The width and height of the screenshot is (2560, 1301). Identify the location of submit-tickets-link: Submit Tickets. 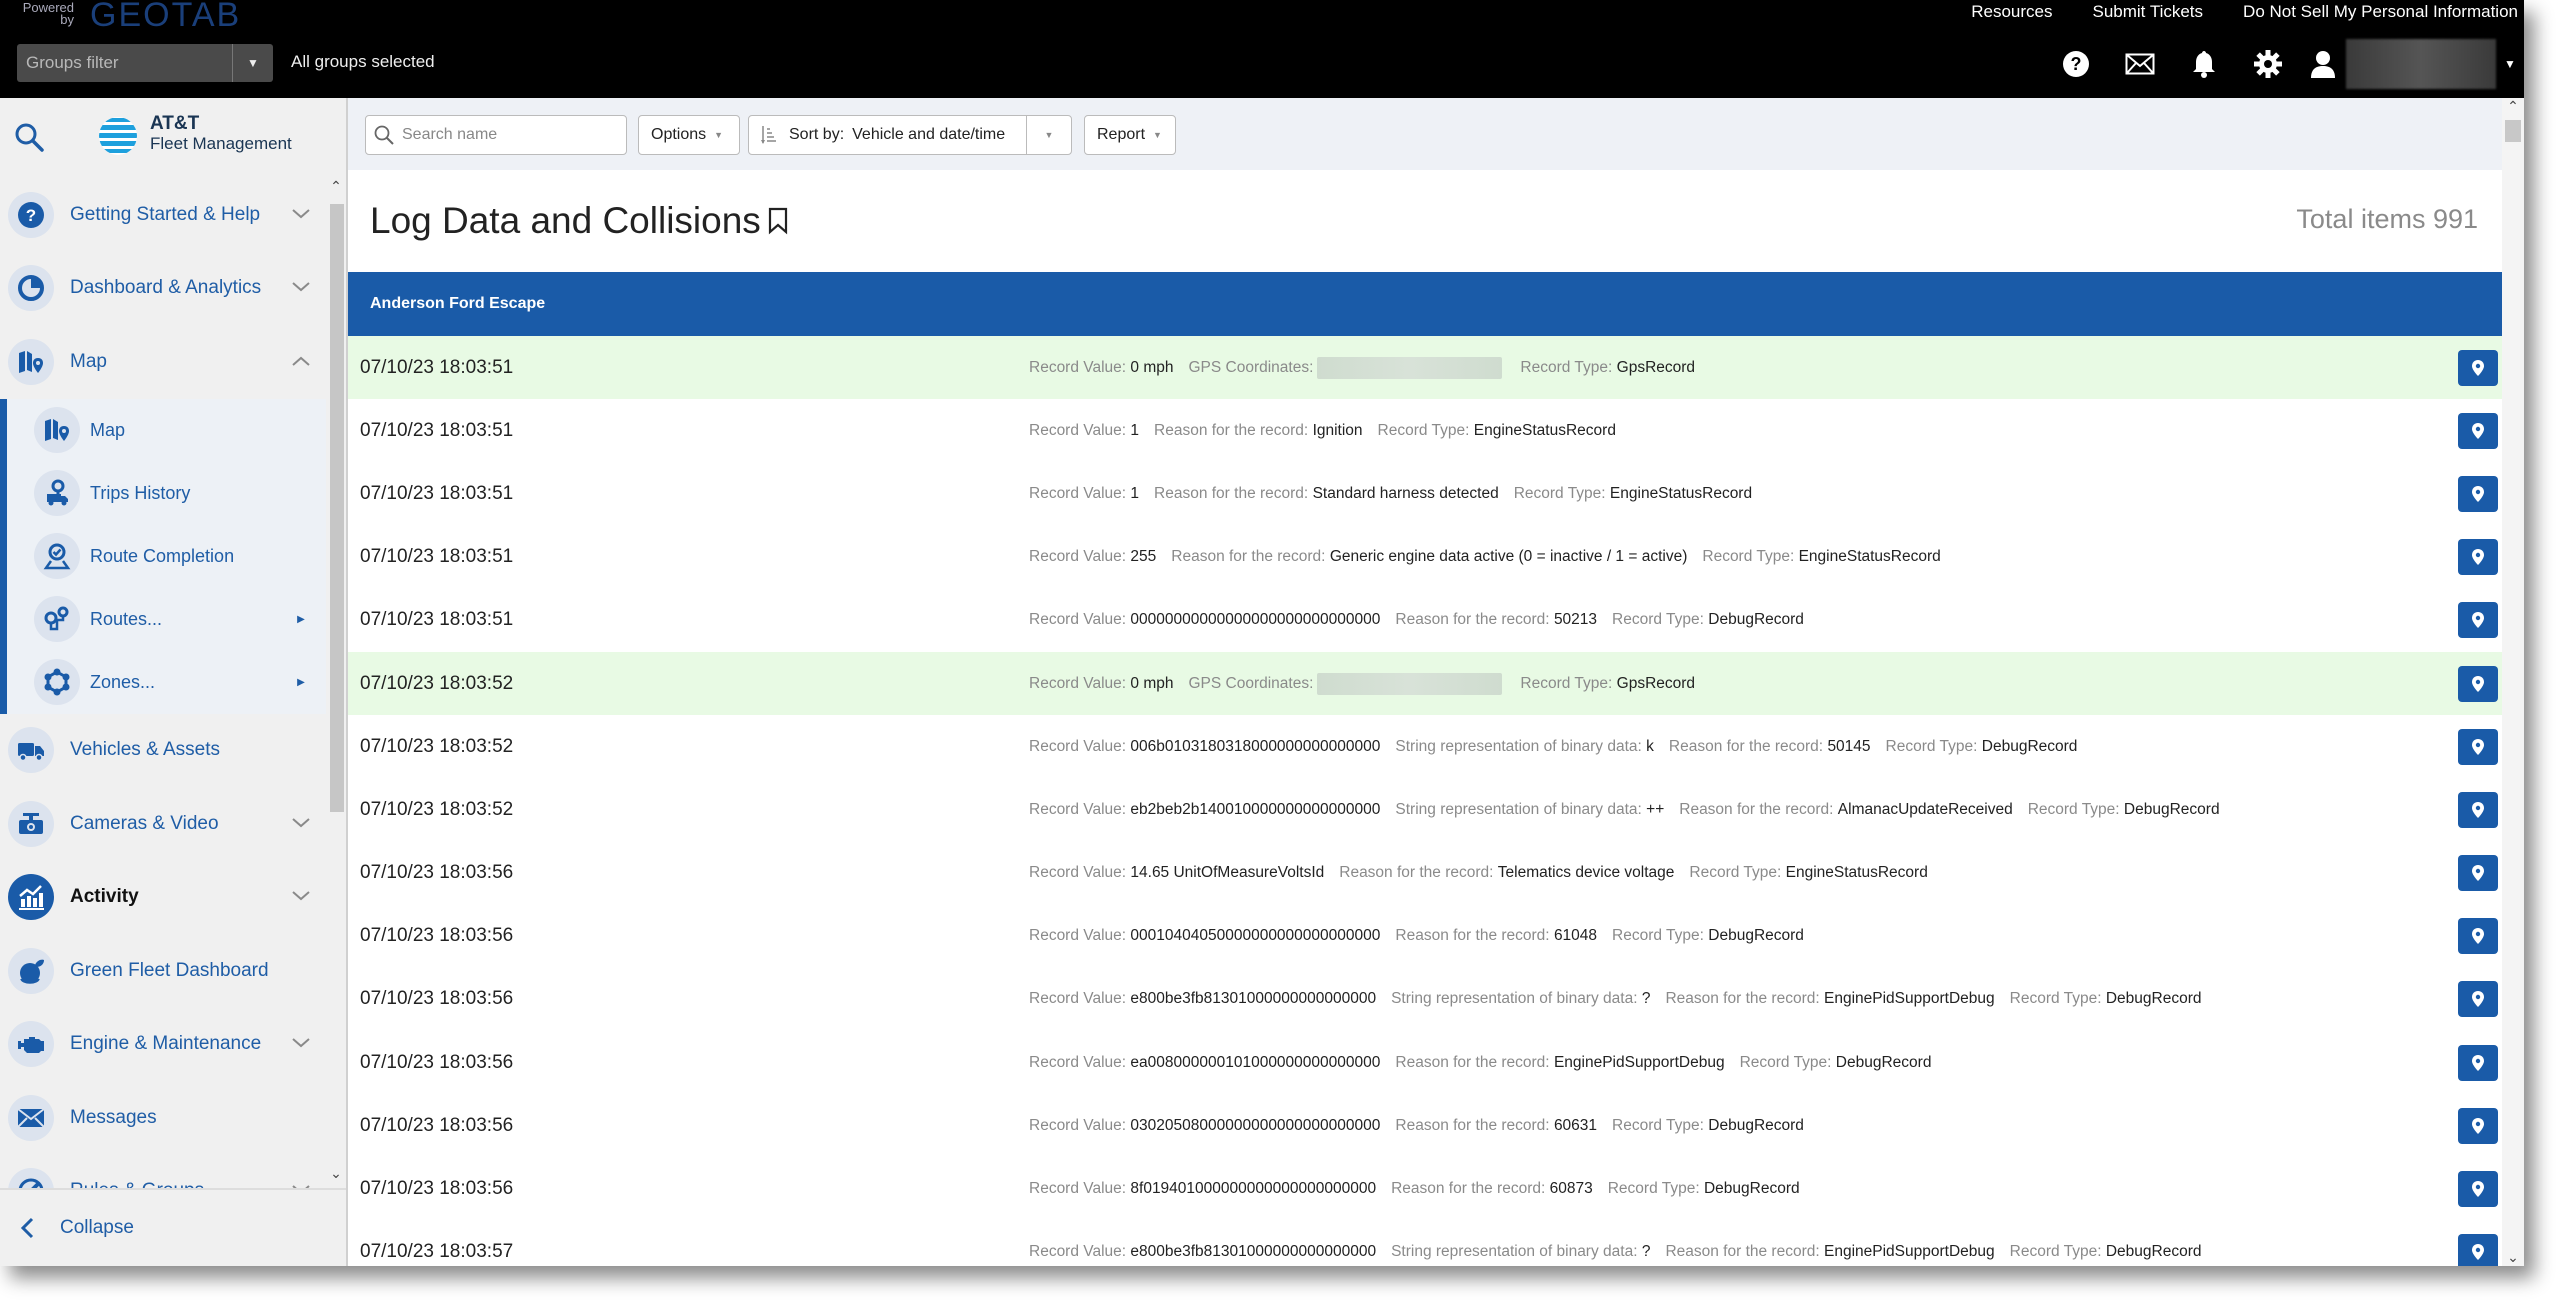
(2148, 12).